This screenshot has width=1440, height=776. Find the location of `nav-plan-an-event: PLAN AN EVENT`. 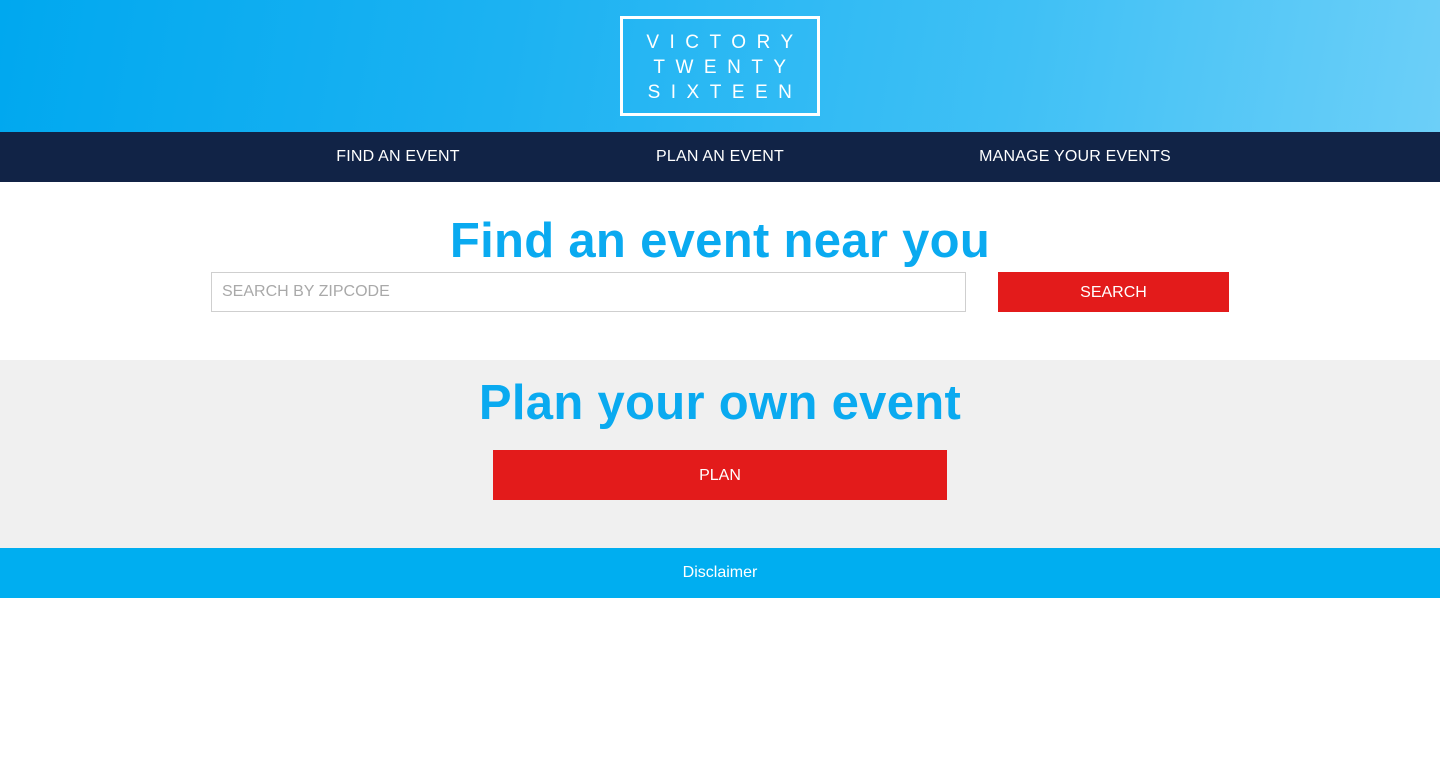

nav-plan-an-event: PLAN AN EVENT is located at coordinates (720, 157).